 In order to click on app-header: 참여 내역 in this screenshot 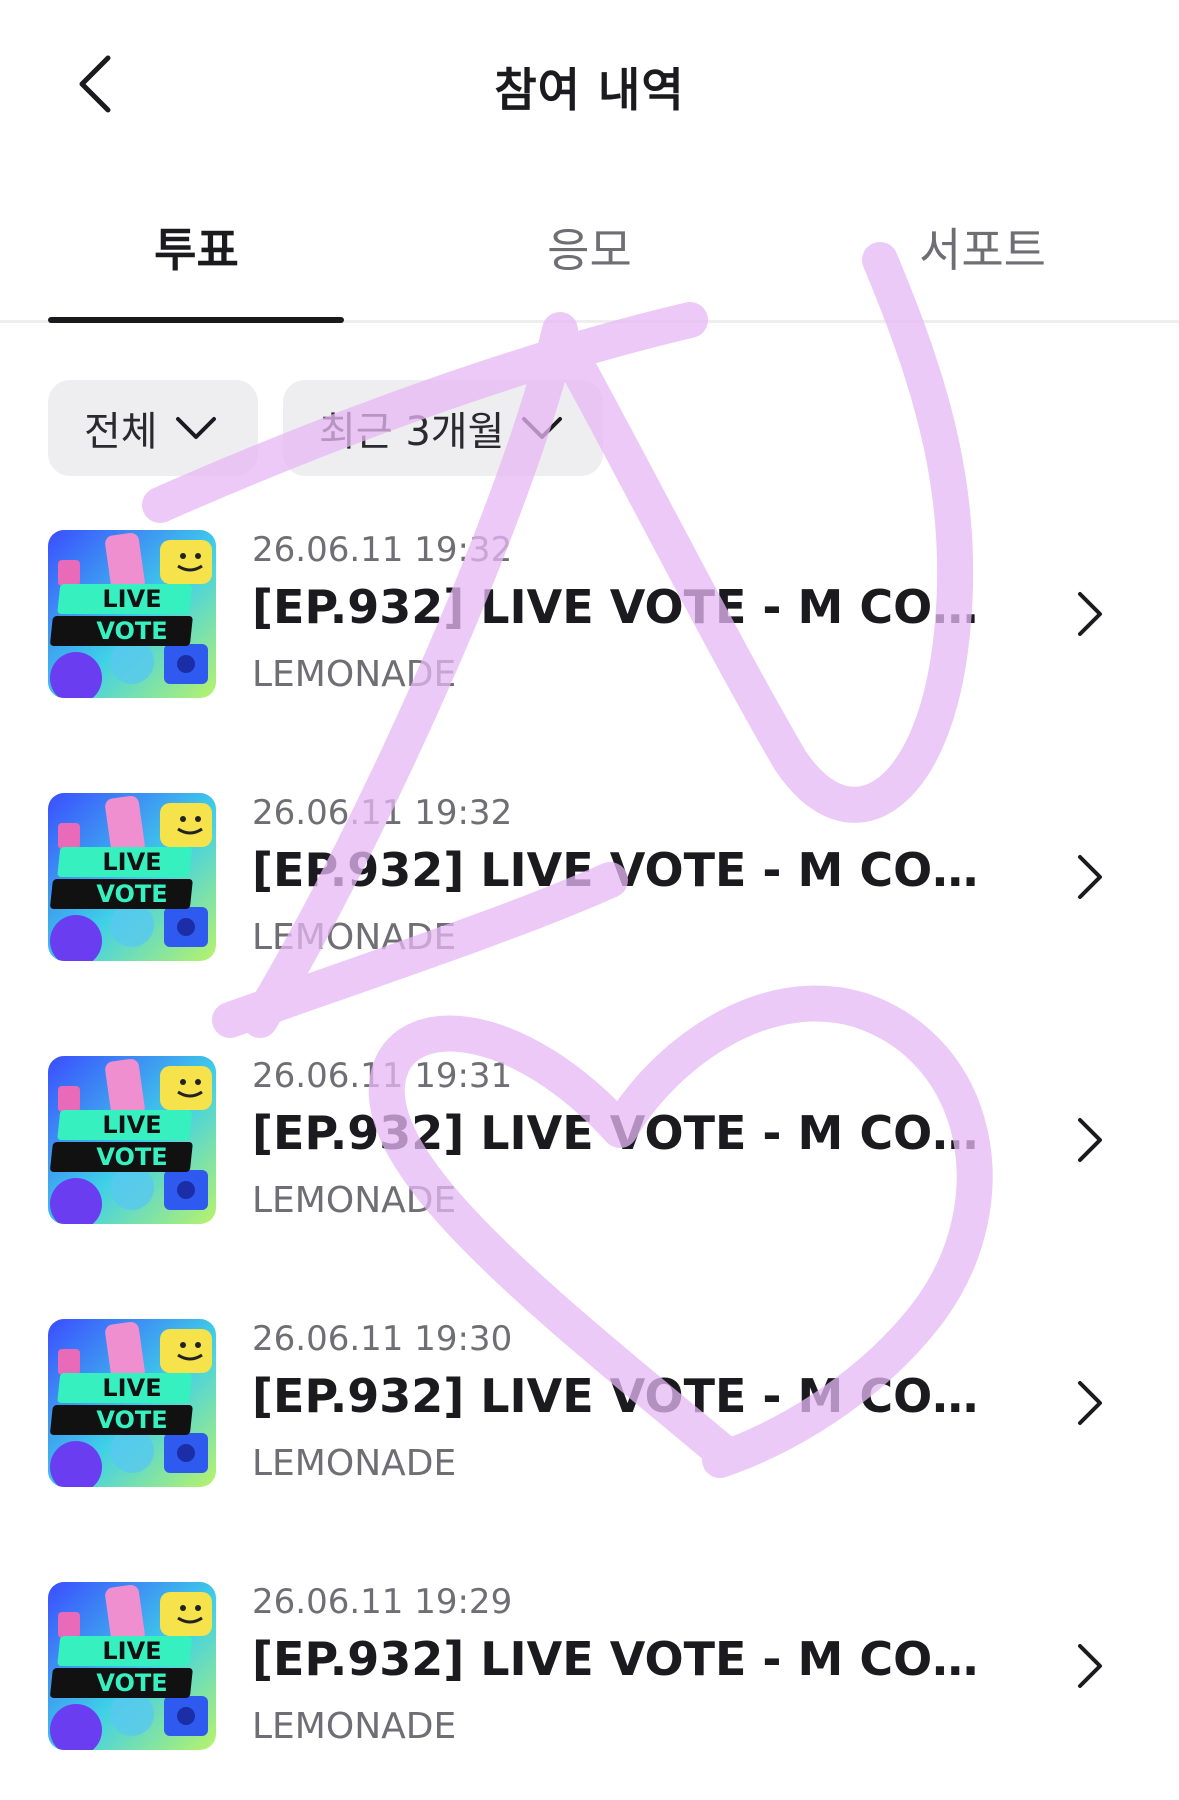, I will do `click(589, 85)`.